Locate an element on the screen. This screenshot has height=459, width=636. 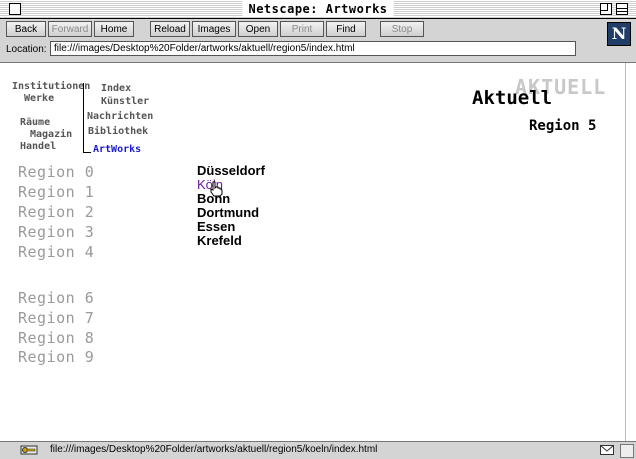
window-resize-handle is located at coordinates (627, 451).